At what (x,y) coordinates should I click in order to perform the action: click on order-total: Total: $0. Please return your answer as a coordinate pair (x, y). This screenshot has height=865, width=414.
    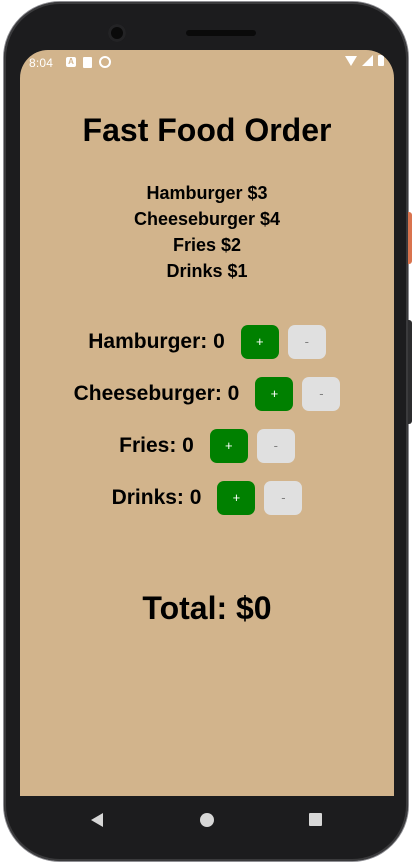
    Looking at the image, I should click on (207, 608).